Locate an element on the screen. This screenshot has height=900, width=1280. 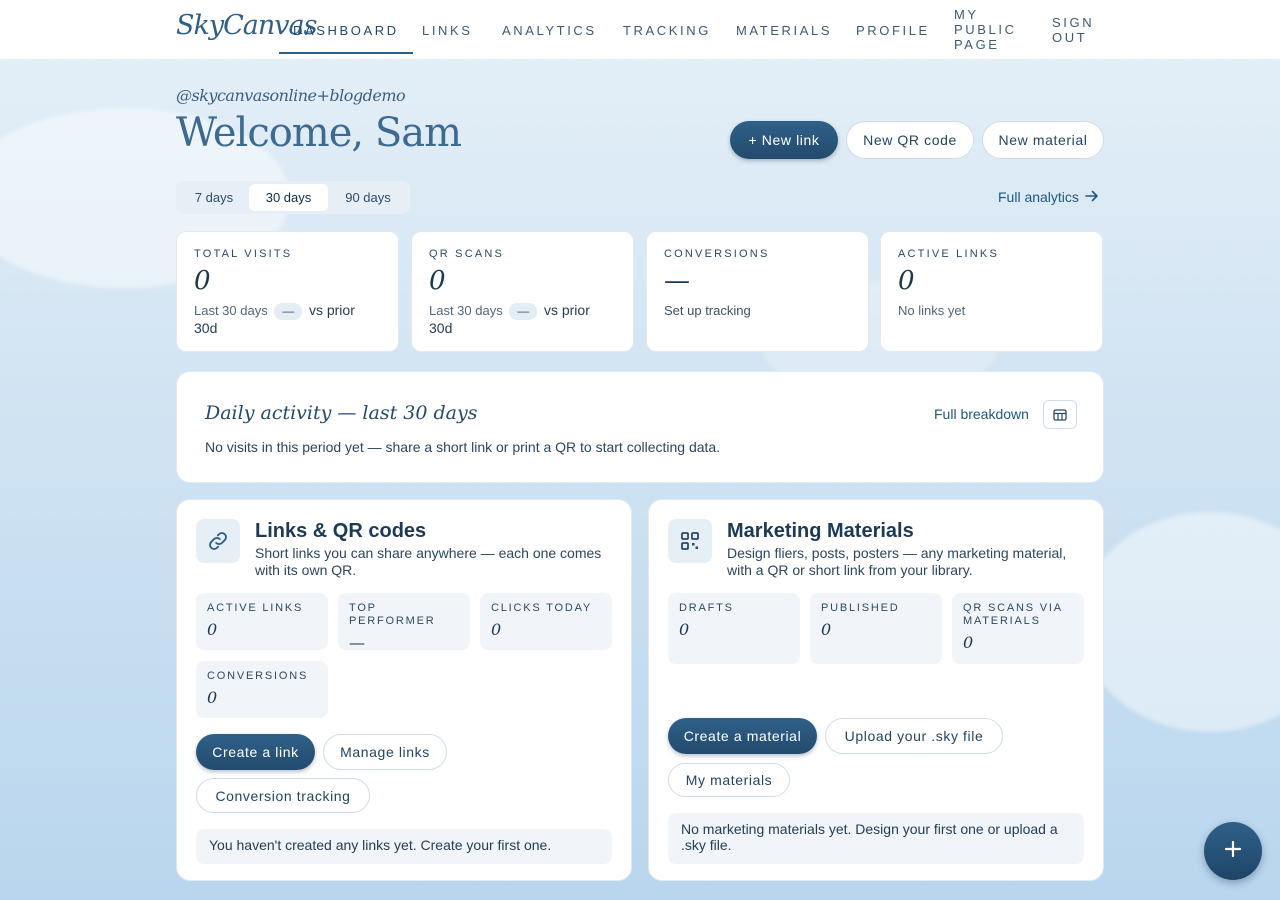
period-30-days: 30 days is located at coordinates (288, 197).